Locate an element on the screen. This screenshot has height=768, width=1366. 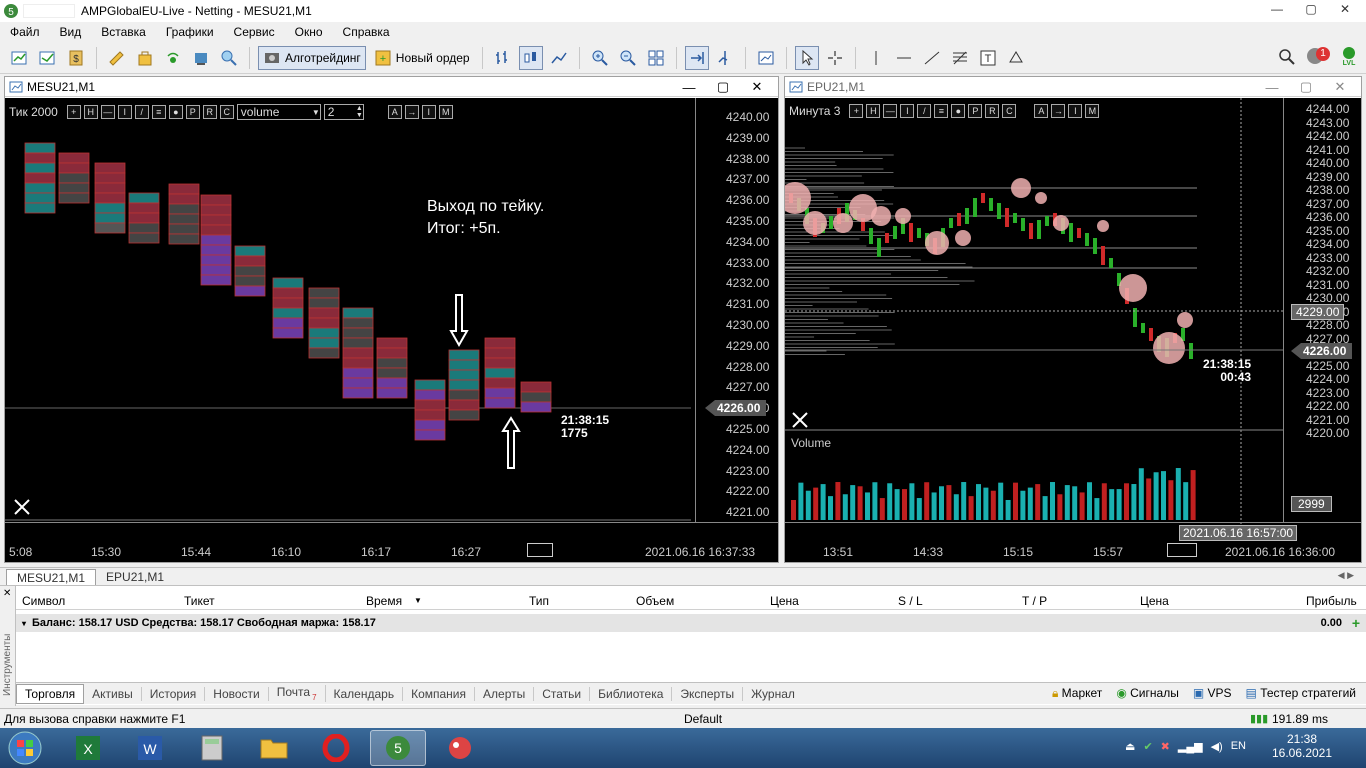
col-tp: T / P is located at coordinates (1034, 601).